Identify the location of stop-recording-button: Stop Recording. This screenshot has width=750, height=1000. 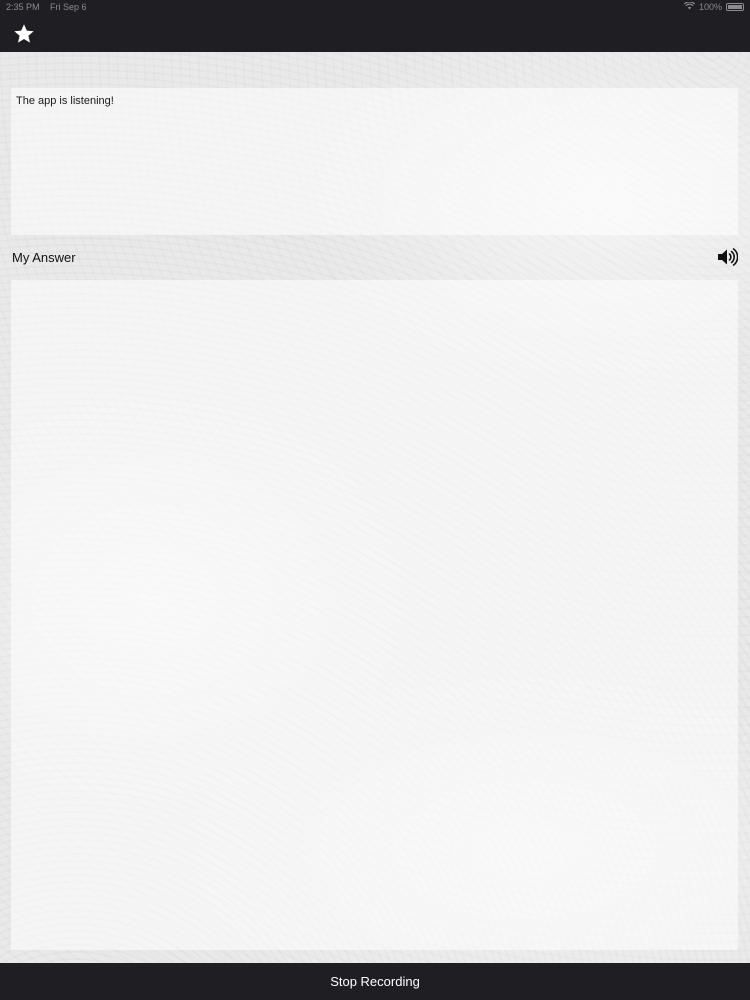
(375, 981).